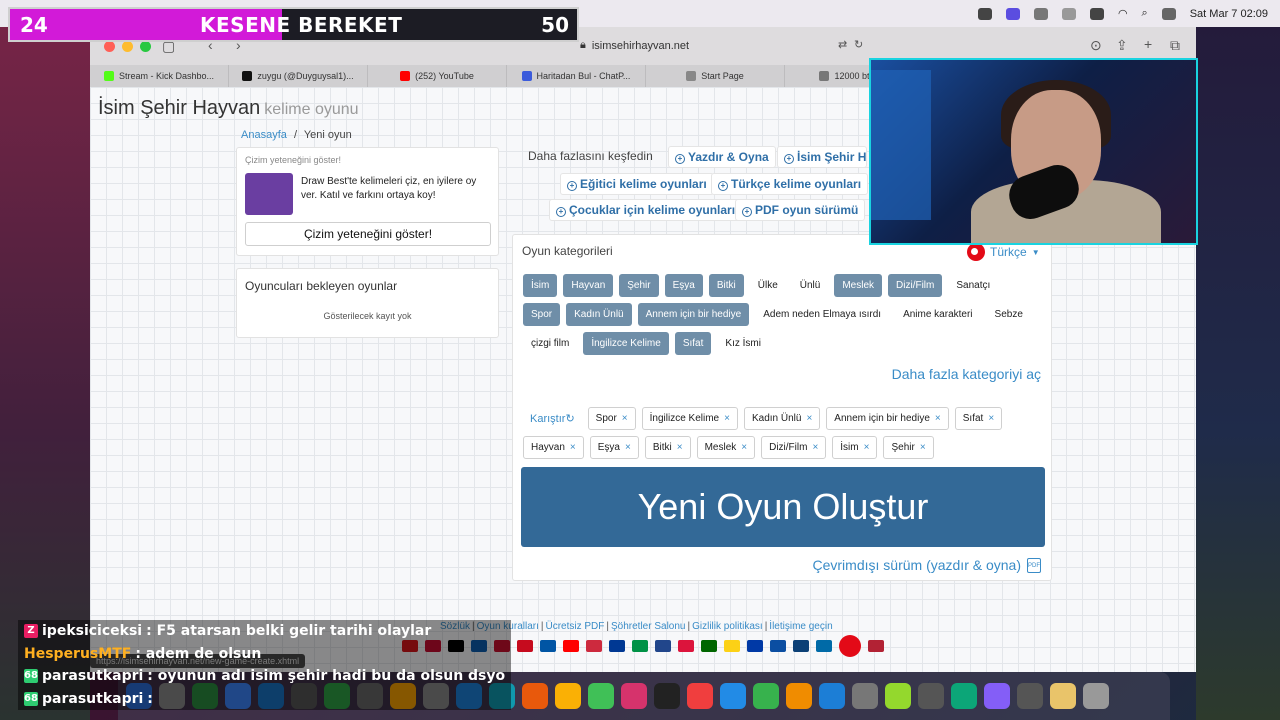  I want to click on category-toggle: çizgi film, so click(550, 343).